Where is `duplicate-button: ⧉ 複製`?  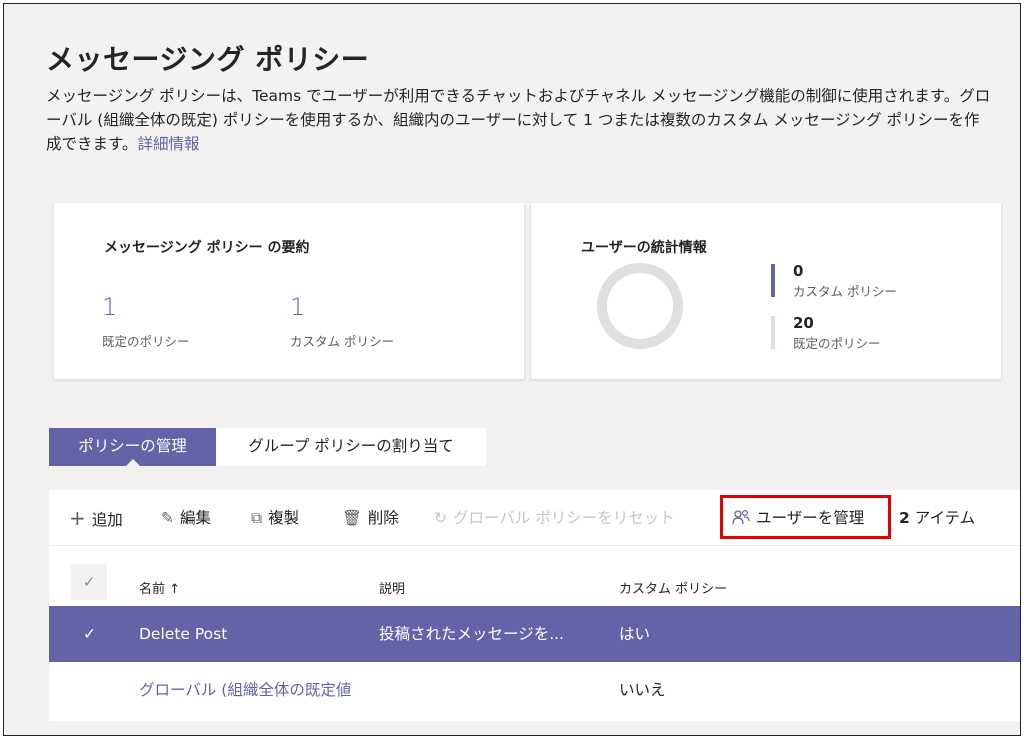 duplicate-button: ⧉ 複製 is located at coordinates (275, 518).